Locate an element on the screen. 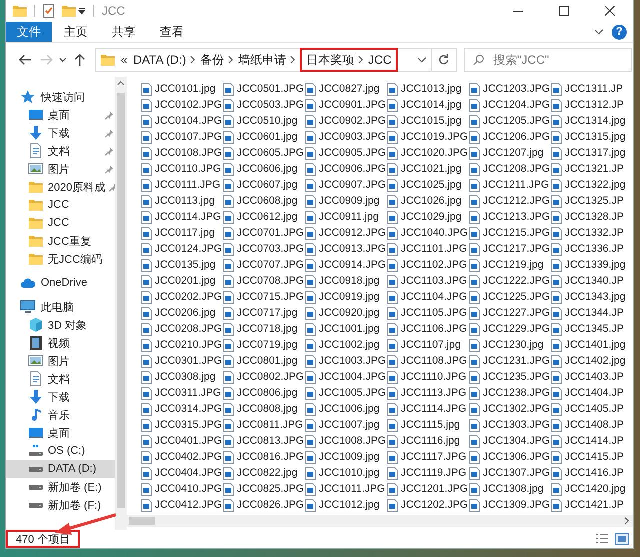 Image resolution: width=640 pixels, height=557 pixels. file-item: JCC0206.jpg is located at coordinates (182, 313).